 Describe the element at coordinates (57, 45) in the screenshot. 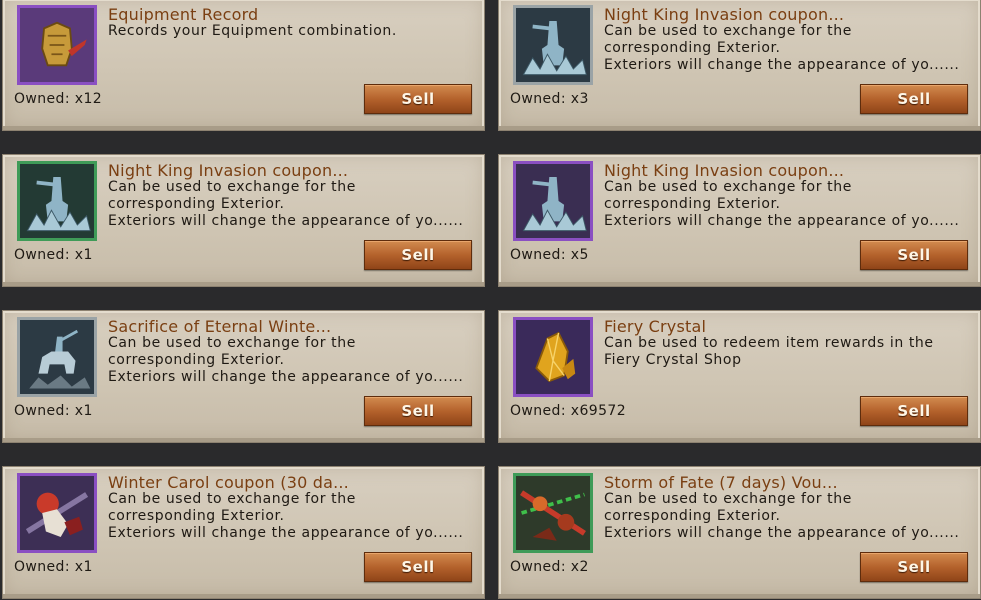

I see `armor-icon` at that location.